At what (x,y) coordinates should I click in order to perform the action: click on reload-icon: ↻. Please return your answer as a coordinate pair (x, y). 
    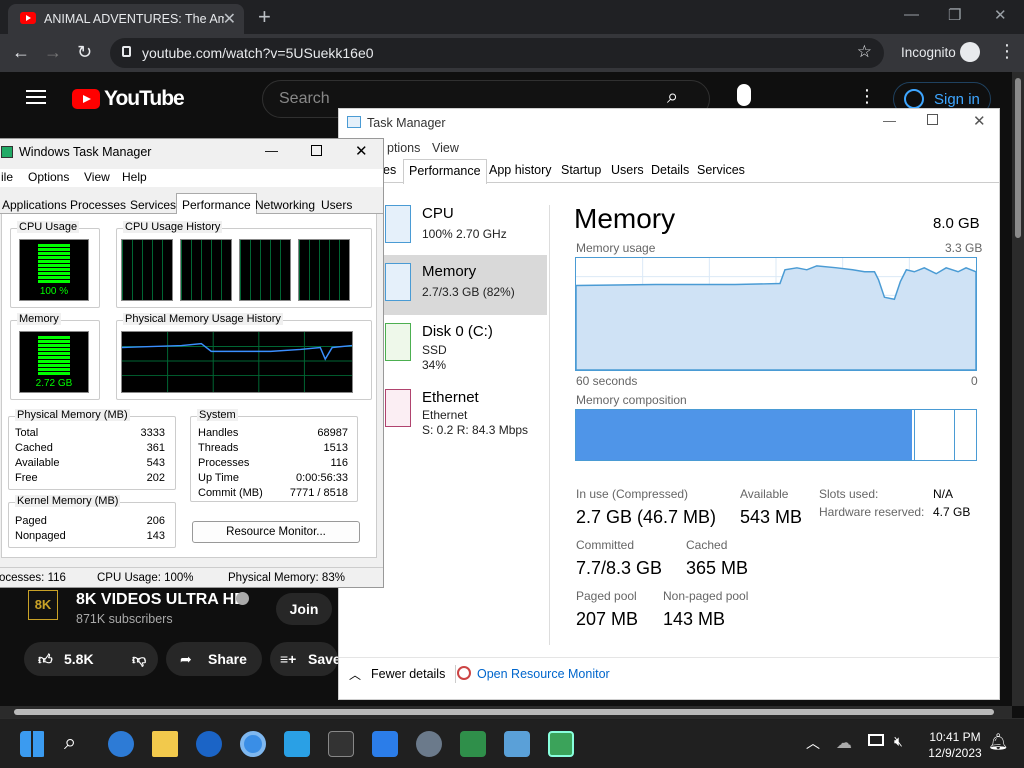
    Looking at the image, I should click on (84, 52).